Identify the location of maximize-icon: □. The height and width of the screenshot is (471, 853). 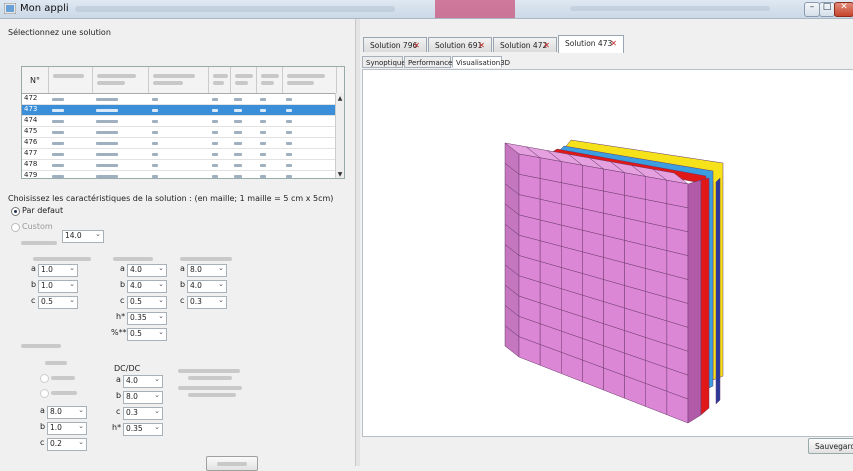
(827, 7).